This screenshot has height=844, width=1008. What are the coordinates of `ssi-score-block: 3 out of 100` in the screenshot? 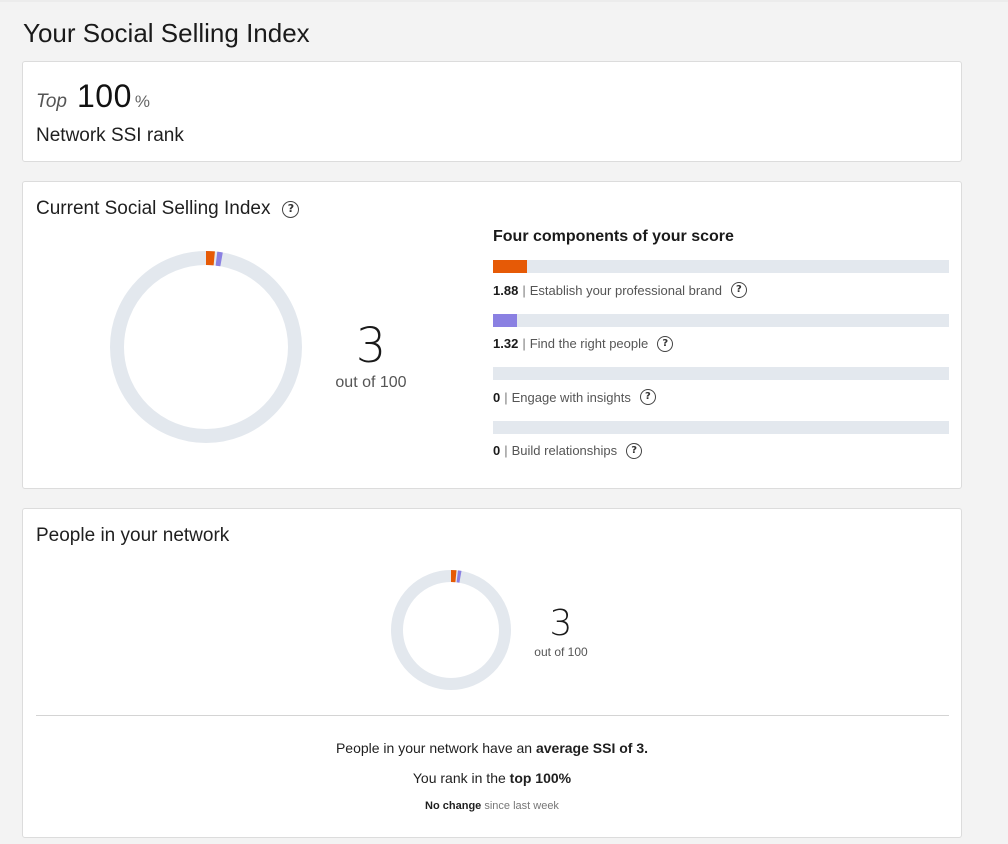 It's located at (371, 356).